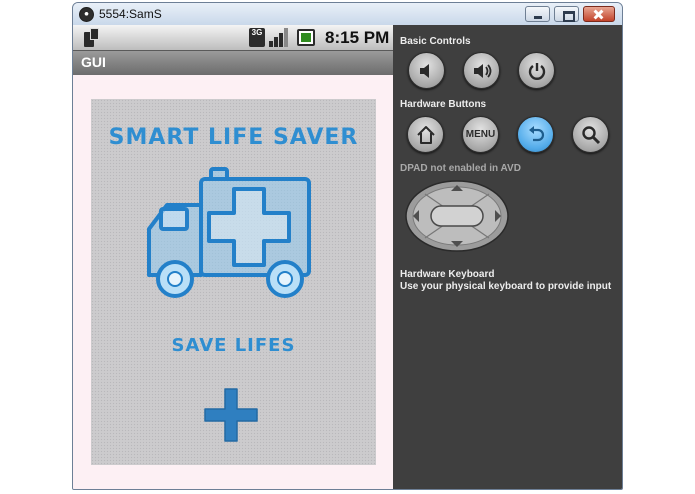  I want to click on hardware-buttons-label: Hardware Buttons, so click(443, 104).